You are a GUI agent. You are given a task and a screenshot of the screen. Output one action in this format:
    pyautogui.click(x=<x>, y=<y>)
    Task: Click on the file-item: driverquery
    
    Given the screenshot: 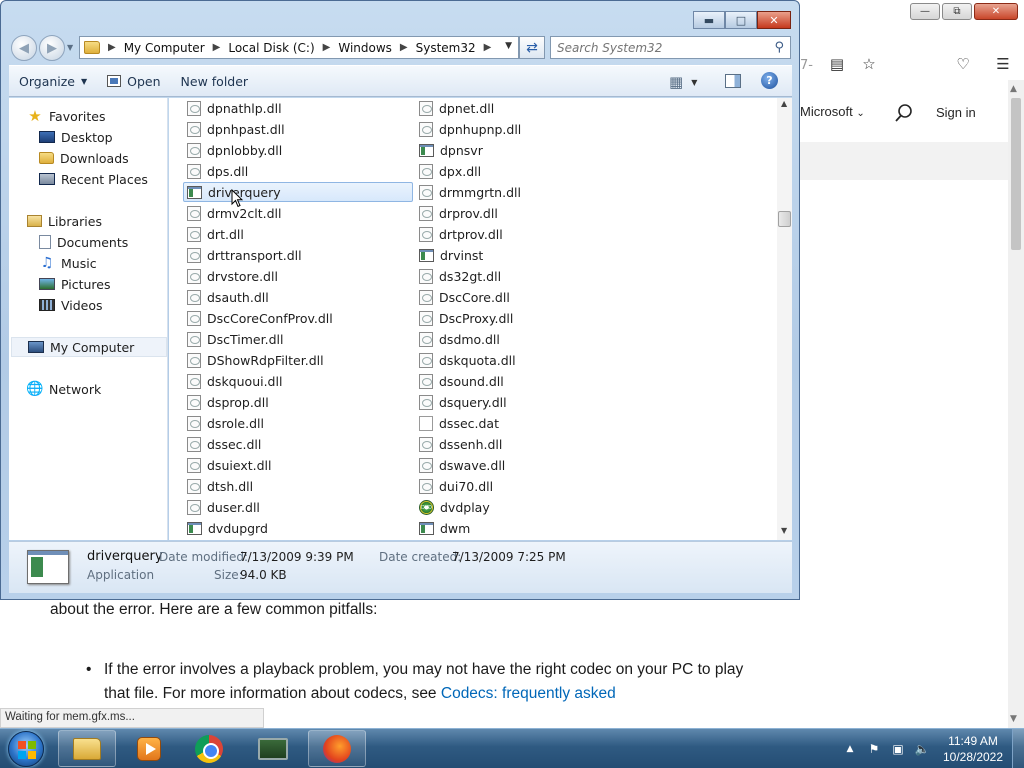 What is the action you would take?
    pyautogui.click(x=298, y=192)
    